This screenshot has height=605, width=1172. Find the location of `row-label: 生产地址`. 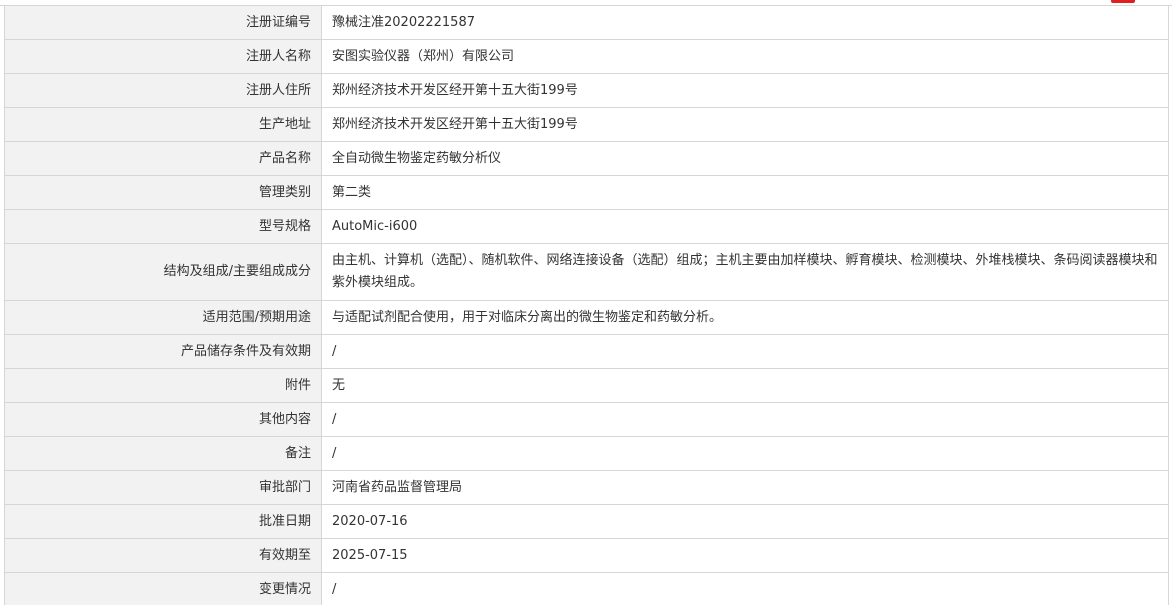

row-label: 生产地址 is located at coordinates (163, 124).